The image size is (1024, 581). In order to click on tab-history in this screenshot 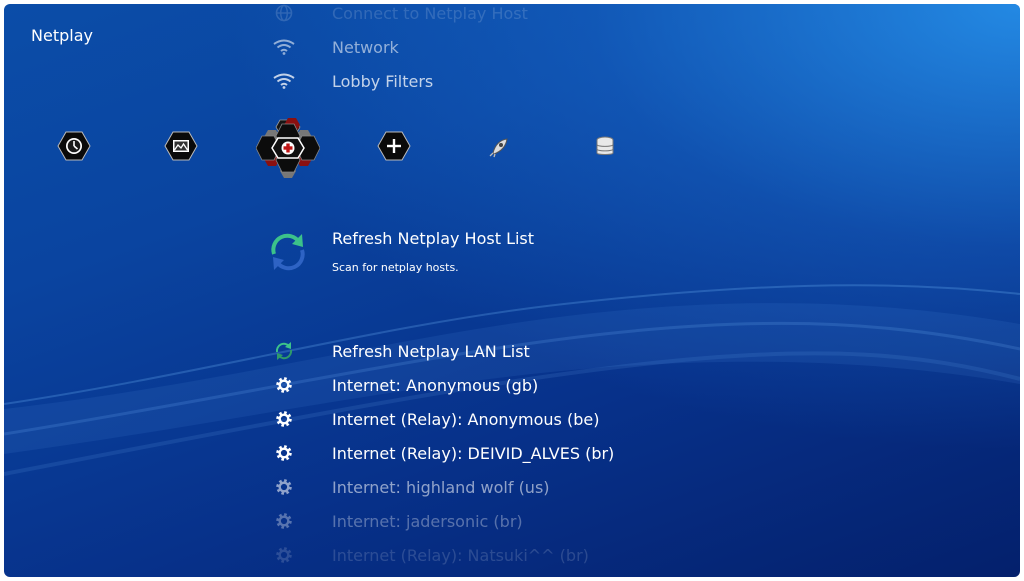, I will do `click(74, 148)`.